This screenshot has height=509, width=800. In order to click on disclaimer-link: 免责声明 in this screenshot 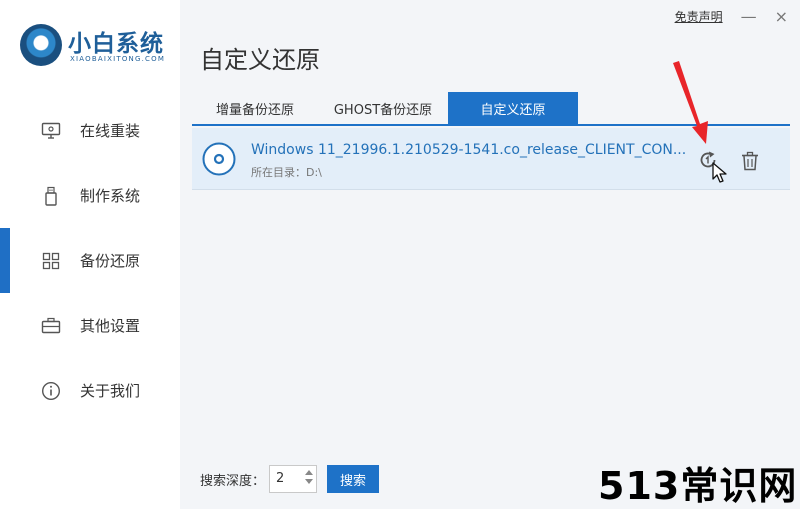, I will do `click(699, 16)`.